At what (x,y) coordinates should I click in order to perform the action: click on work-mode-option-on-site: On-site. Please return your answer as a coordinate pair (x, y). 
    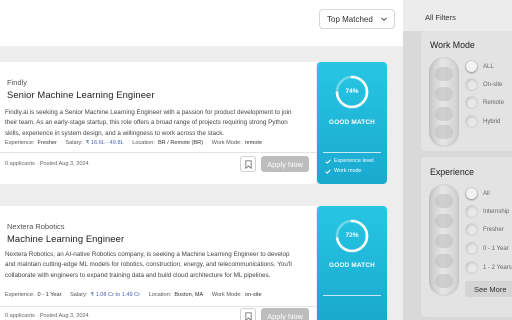
    Looking at the image, I should click on (484, 84).